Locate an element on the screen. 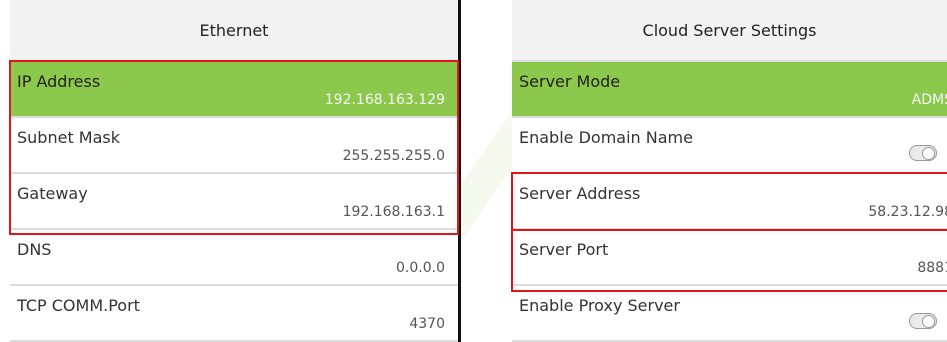 Image resolution: width=947 pixels, height=342 pixels. ethernet-item-subnet-mask: Subnet Mask 255.255.255.0 is located at coordinates (234, 146).